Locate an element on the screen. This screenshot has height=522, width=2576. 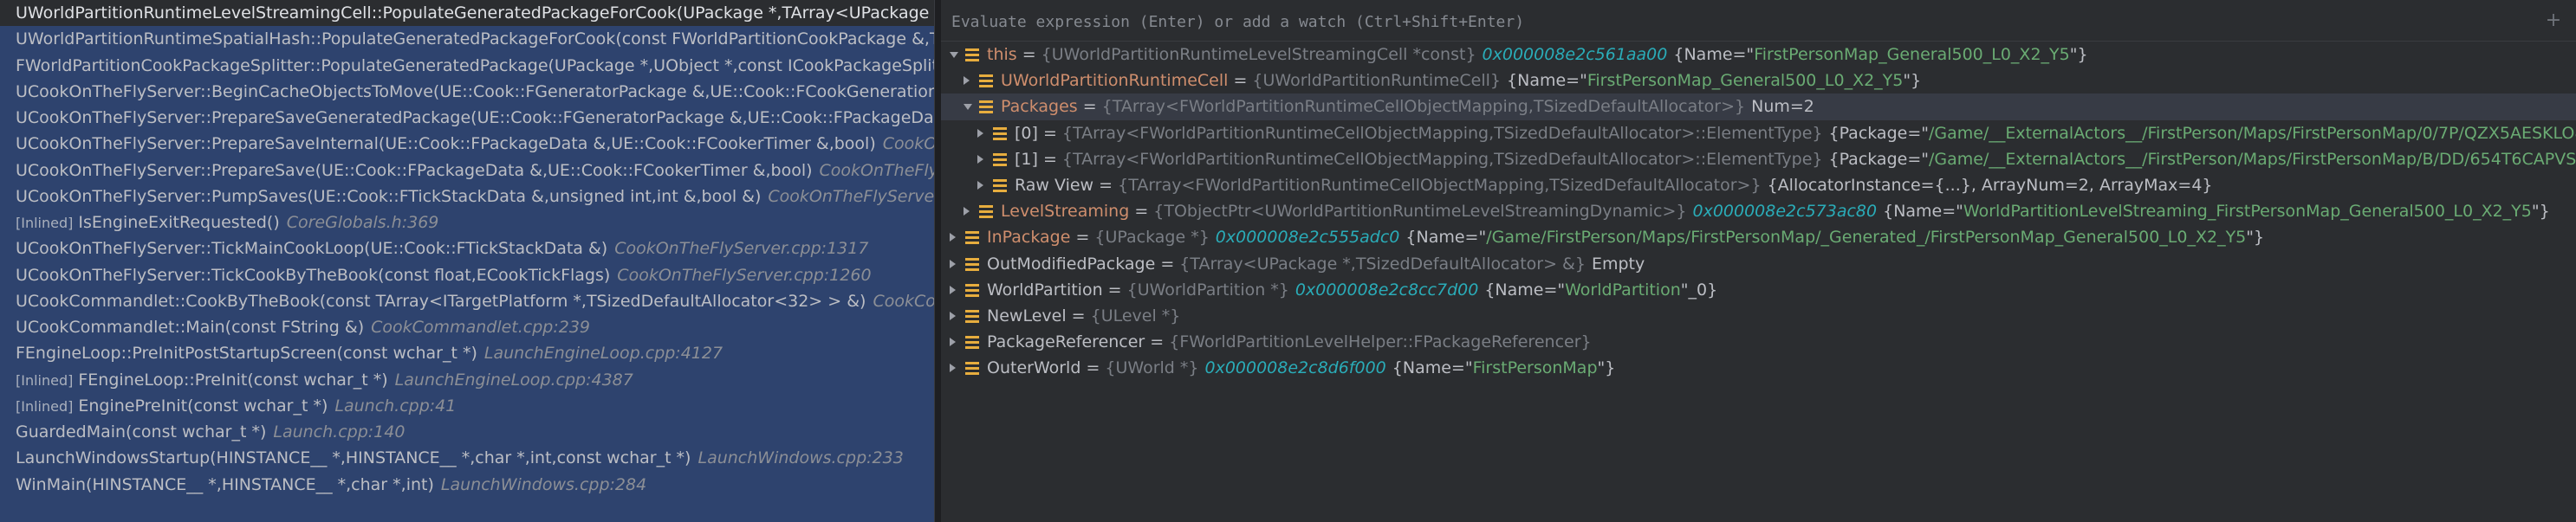
frame-function: FEngineLoop::PreInit(const wchar_t *) is located at coordinates (233, 380).